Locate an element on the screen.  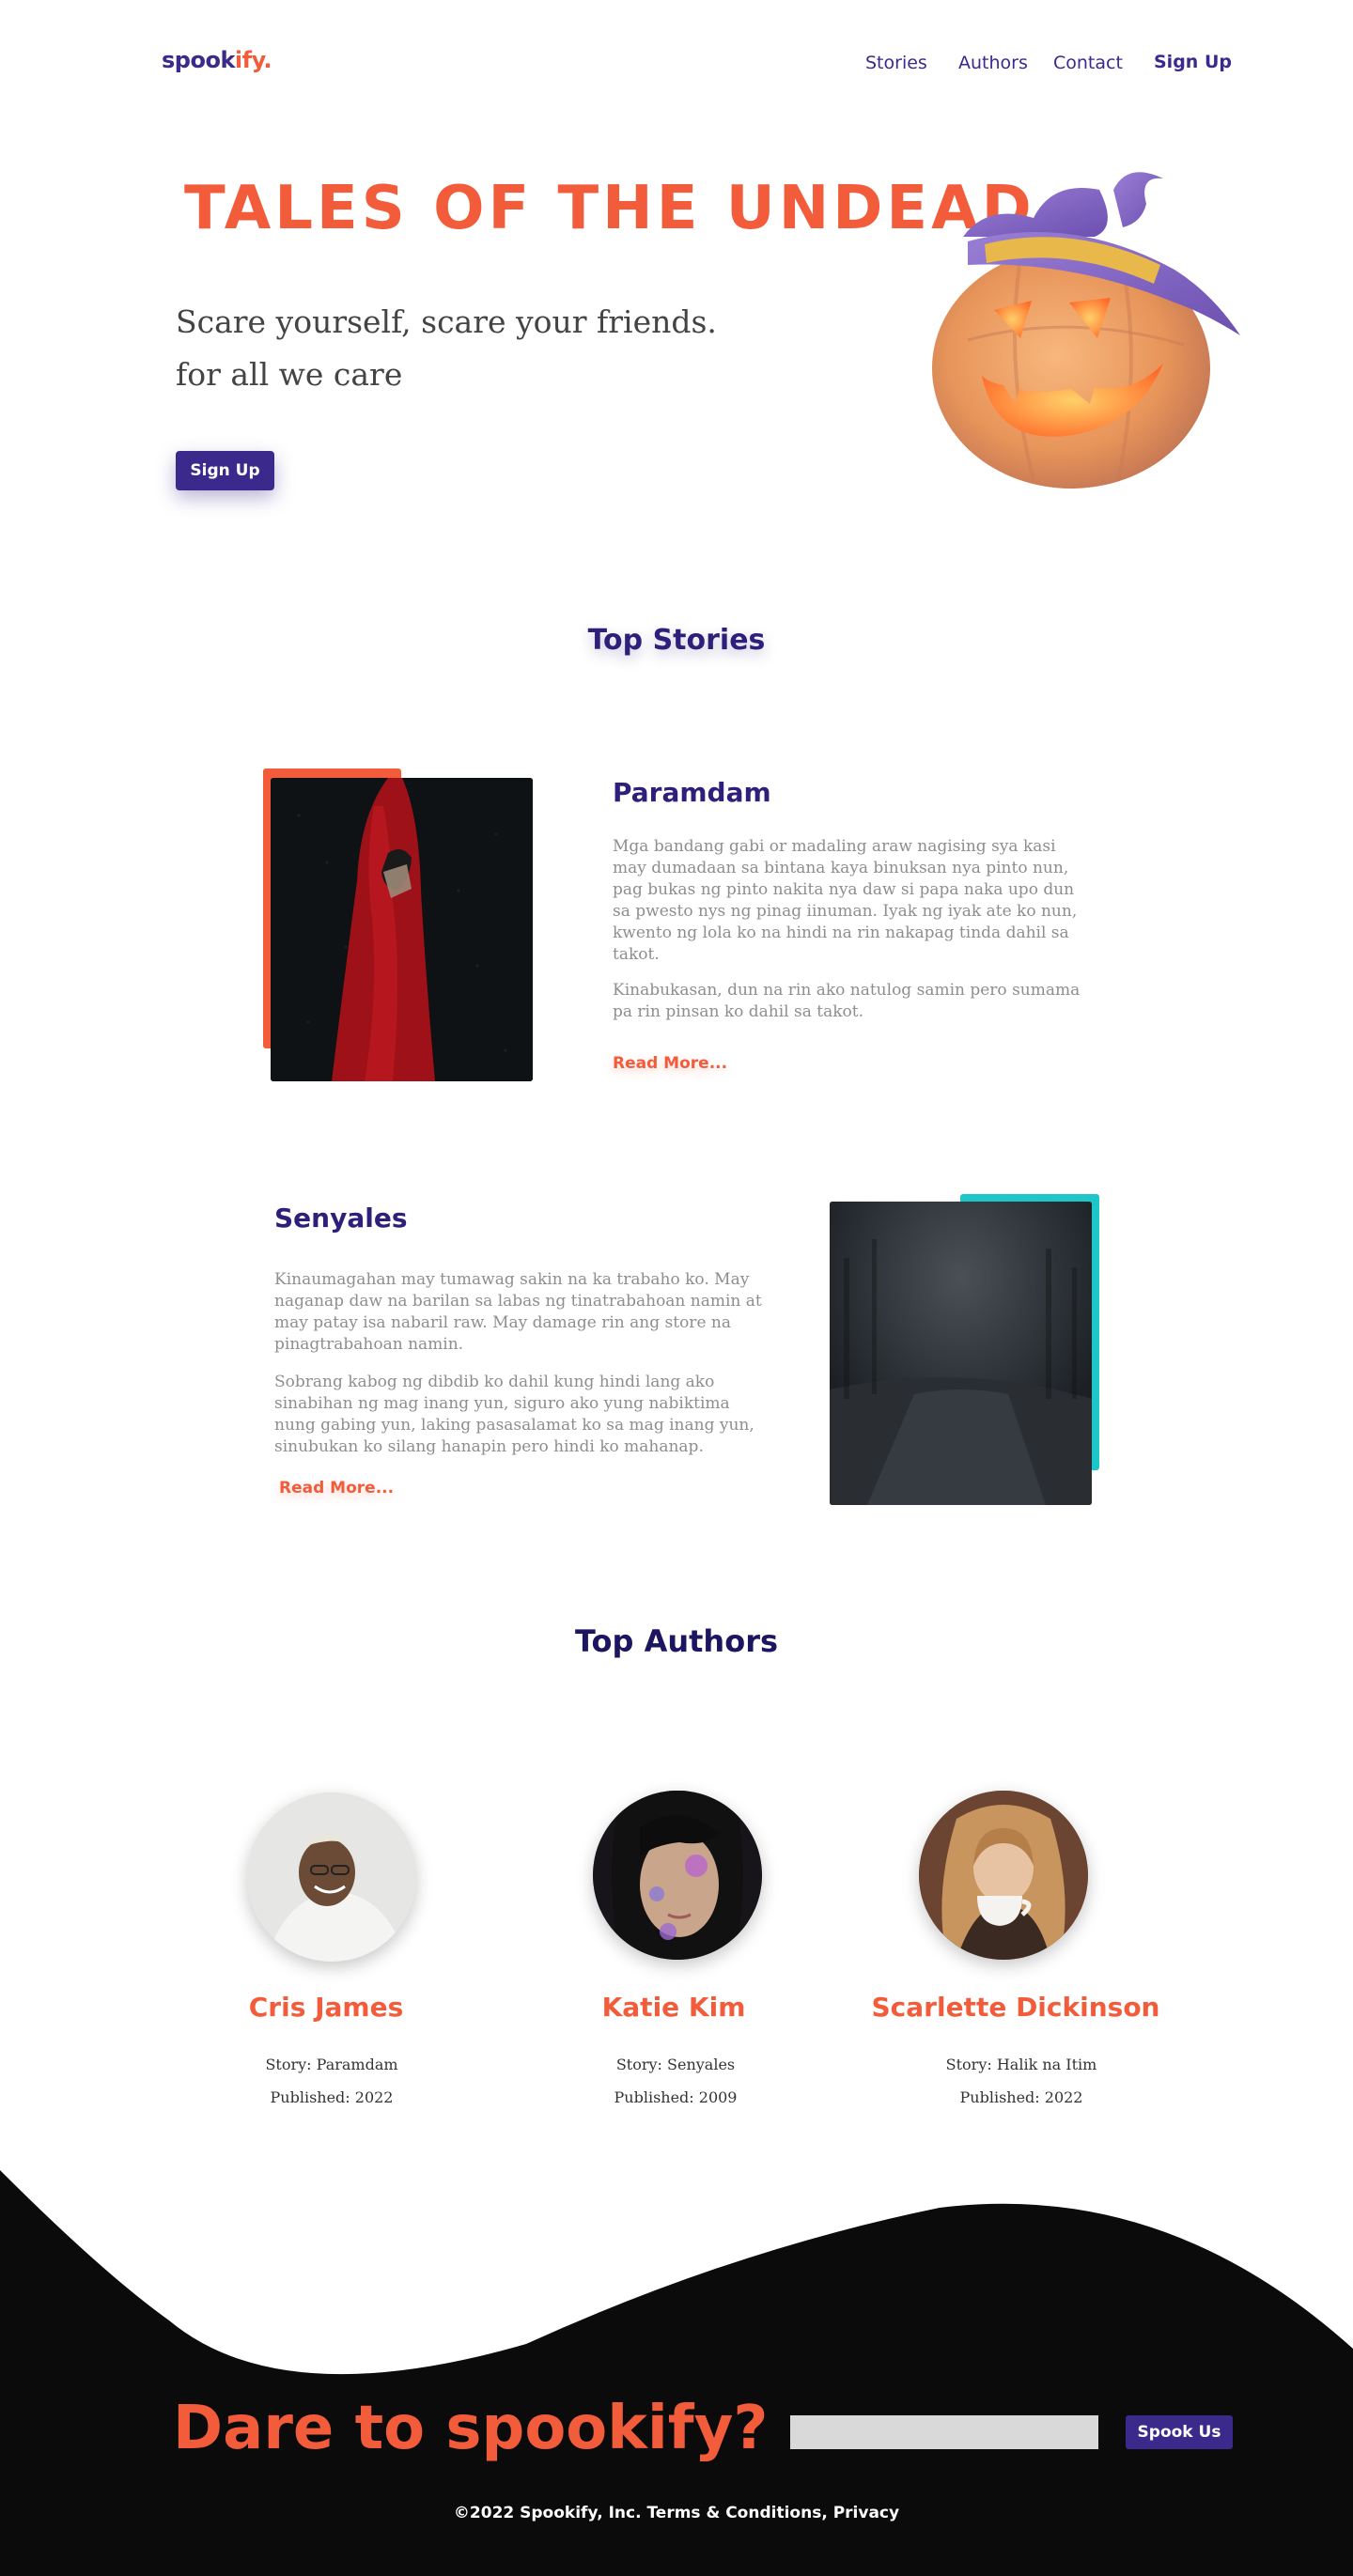
author-avatar-cris-james is located at coordinates (331, 1877).